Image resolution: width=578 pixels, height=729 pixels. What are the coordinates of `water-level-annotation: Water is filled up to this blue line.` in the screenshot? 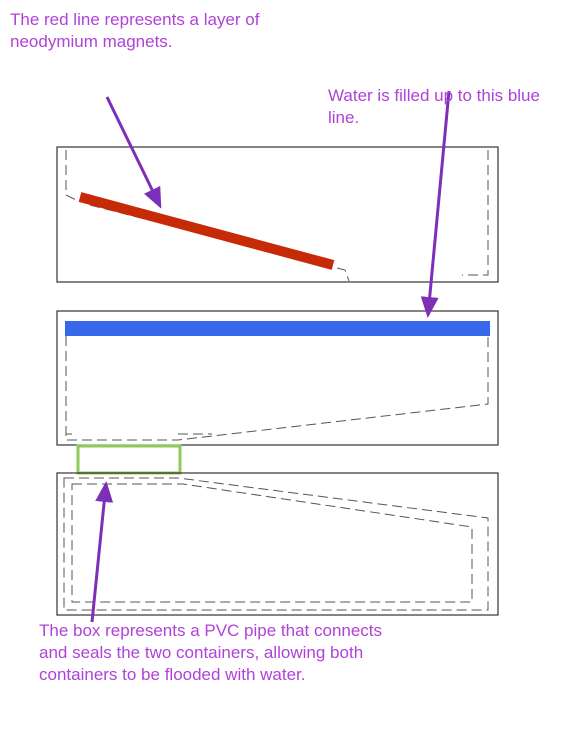 It's located at (434, 106).